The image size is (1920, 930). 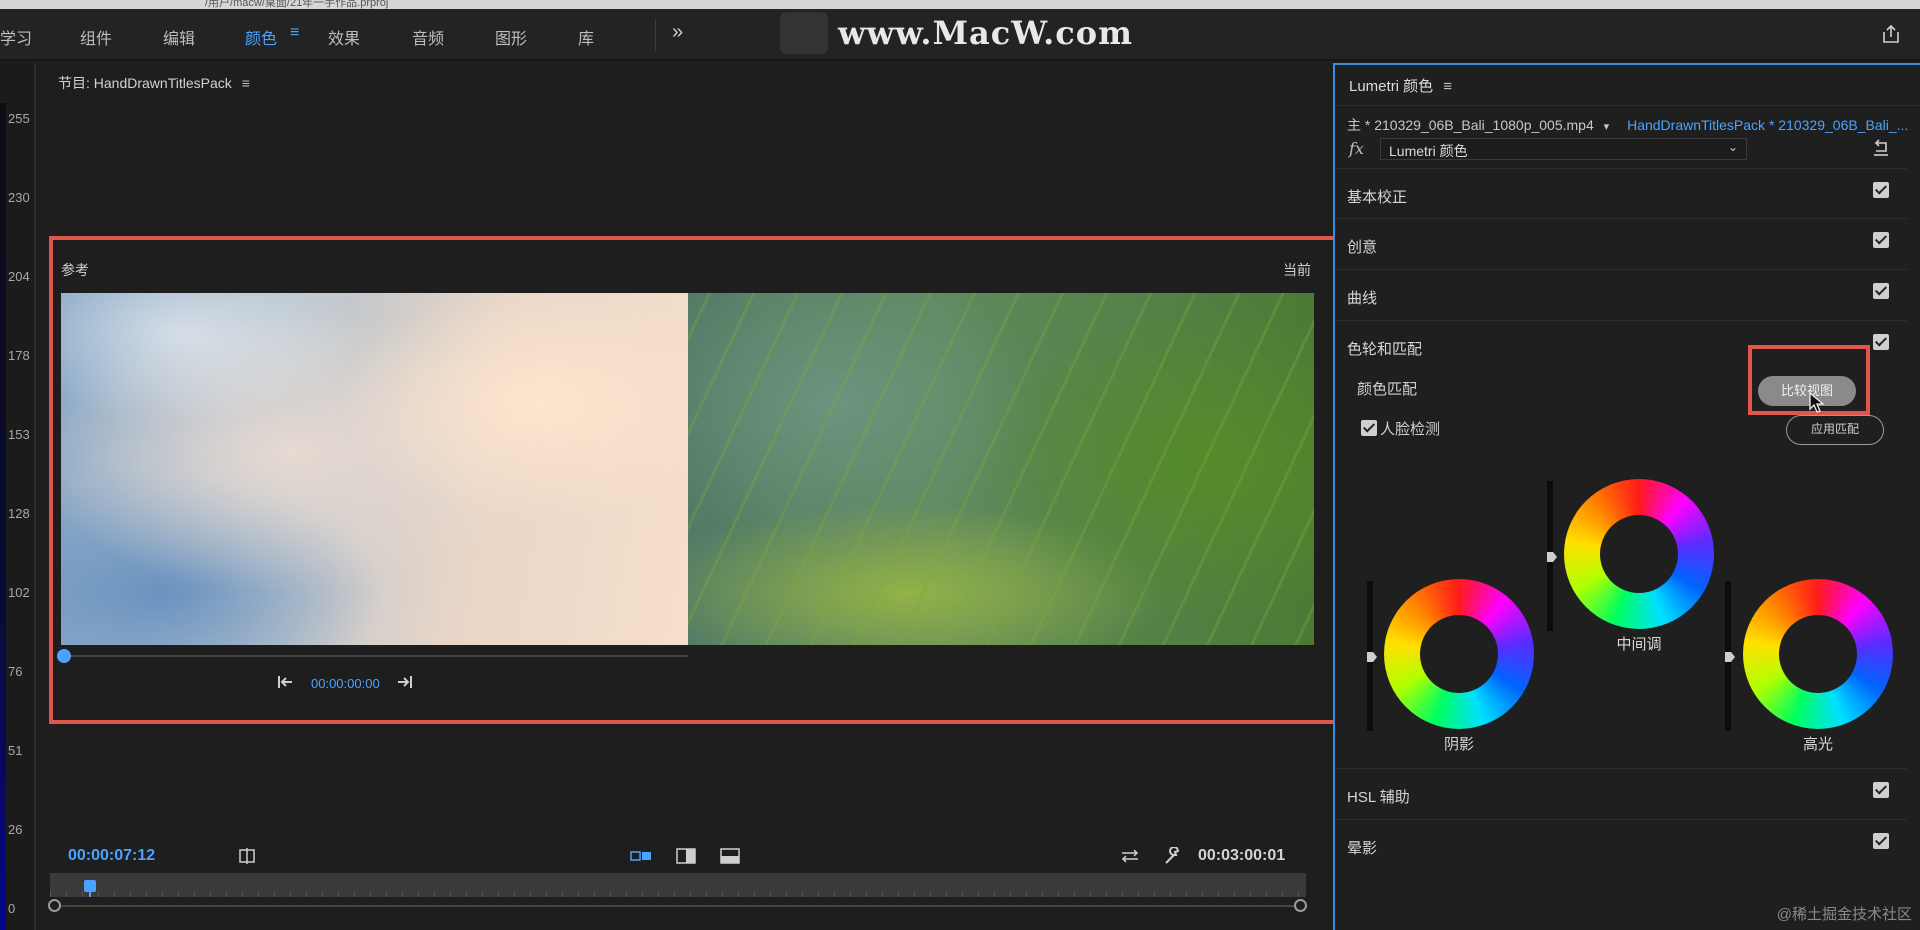 I want to click on effect-select-value: Lumetri 颜色, so click(x=1428, y=151).